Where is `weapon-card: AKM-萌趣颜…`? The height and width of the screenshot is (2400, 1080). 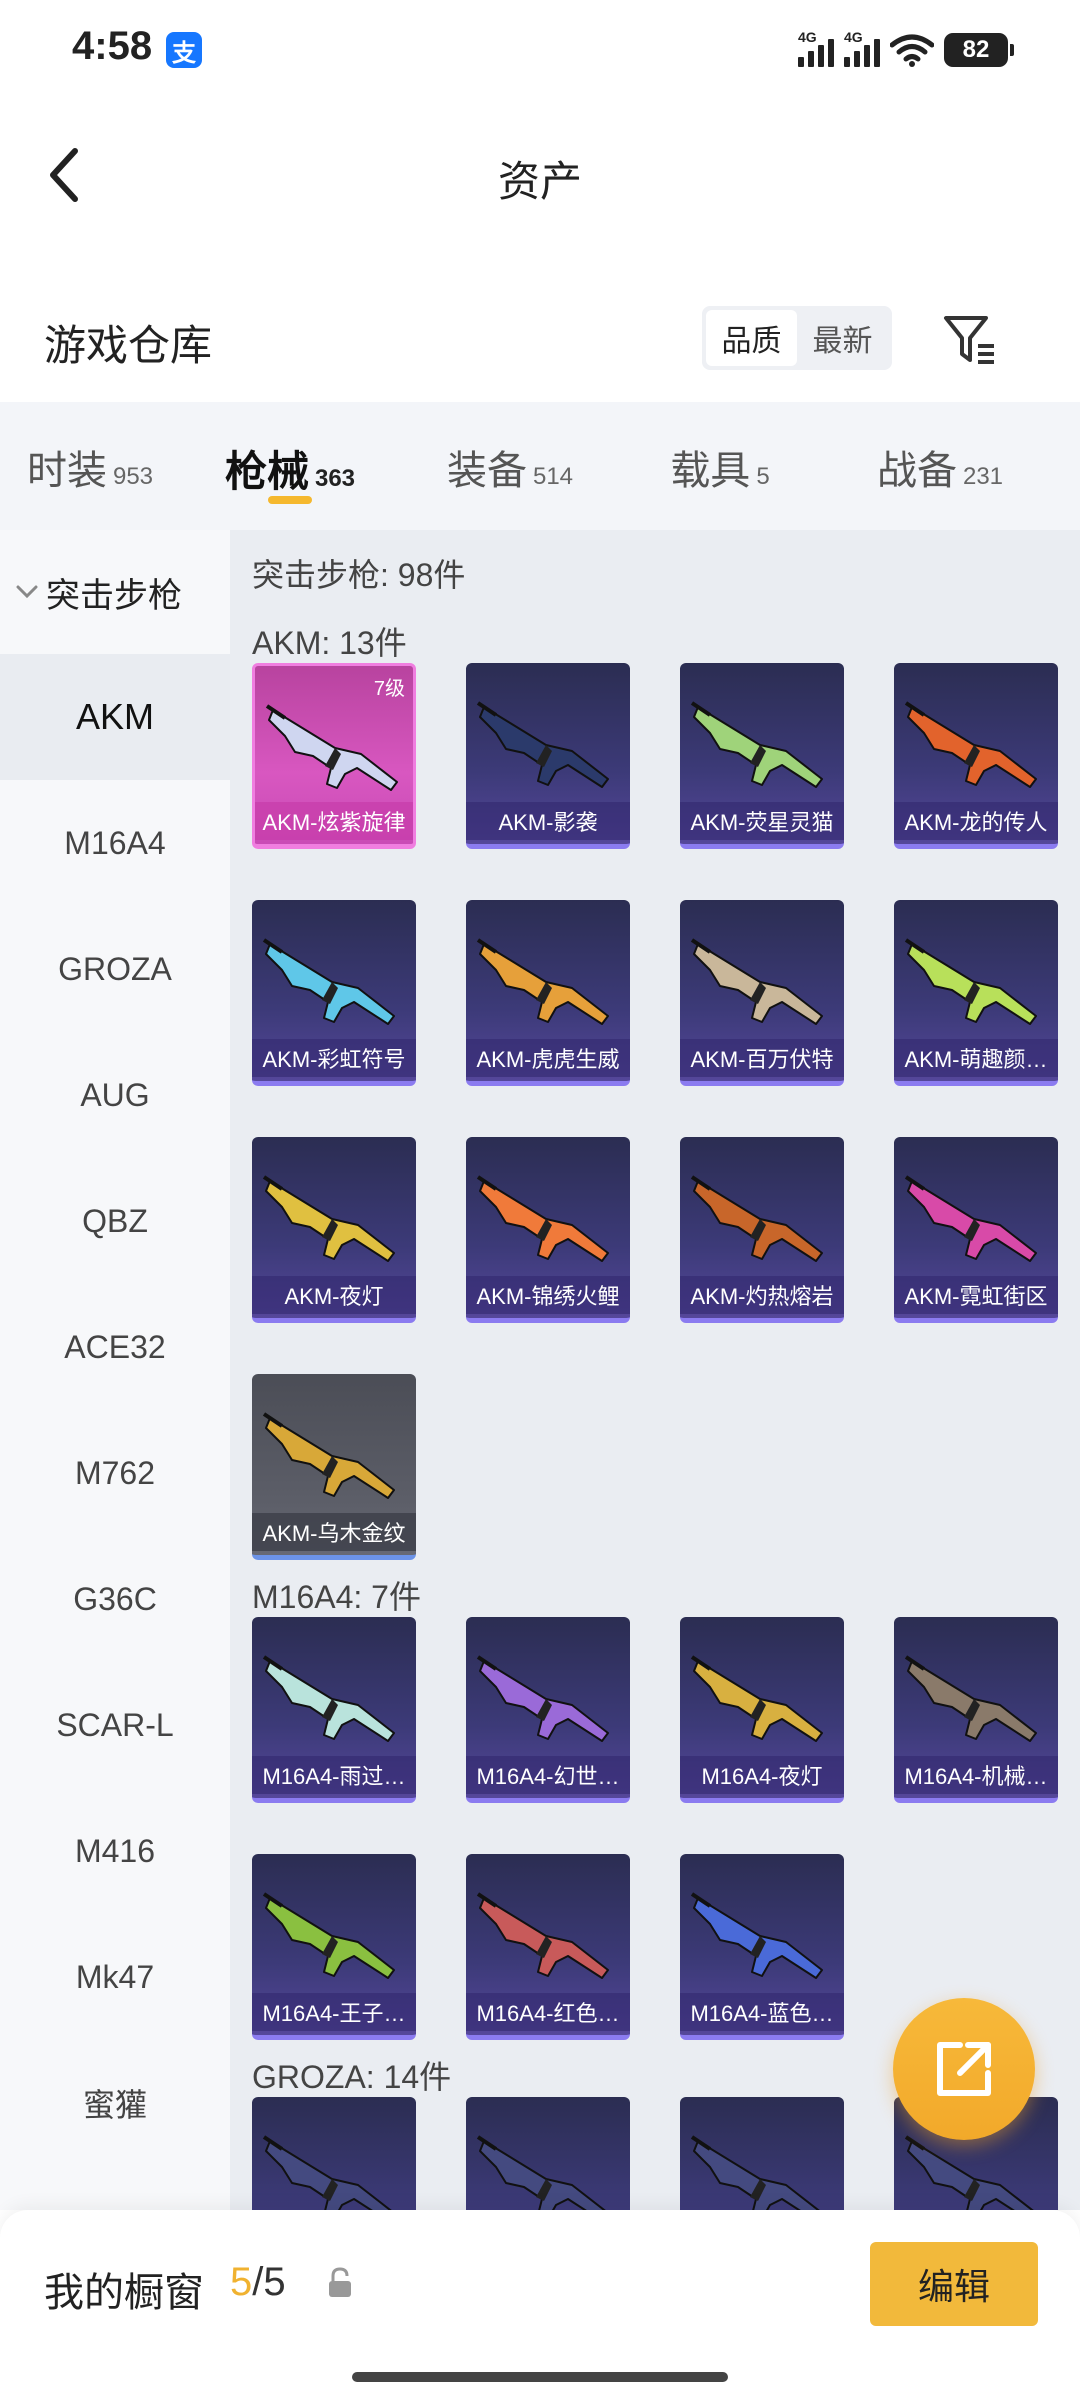
weapon-card: AKM-萌趣颜… is located at coordinates (976, 993).